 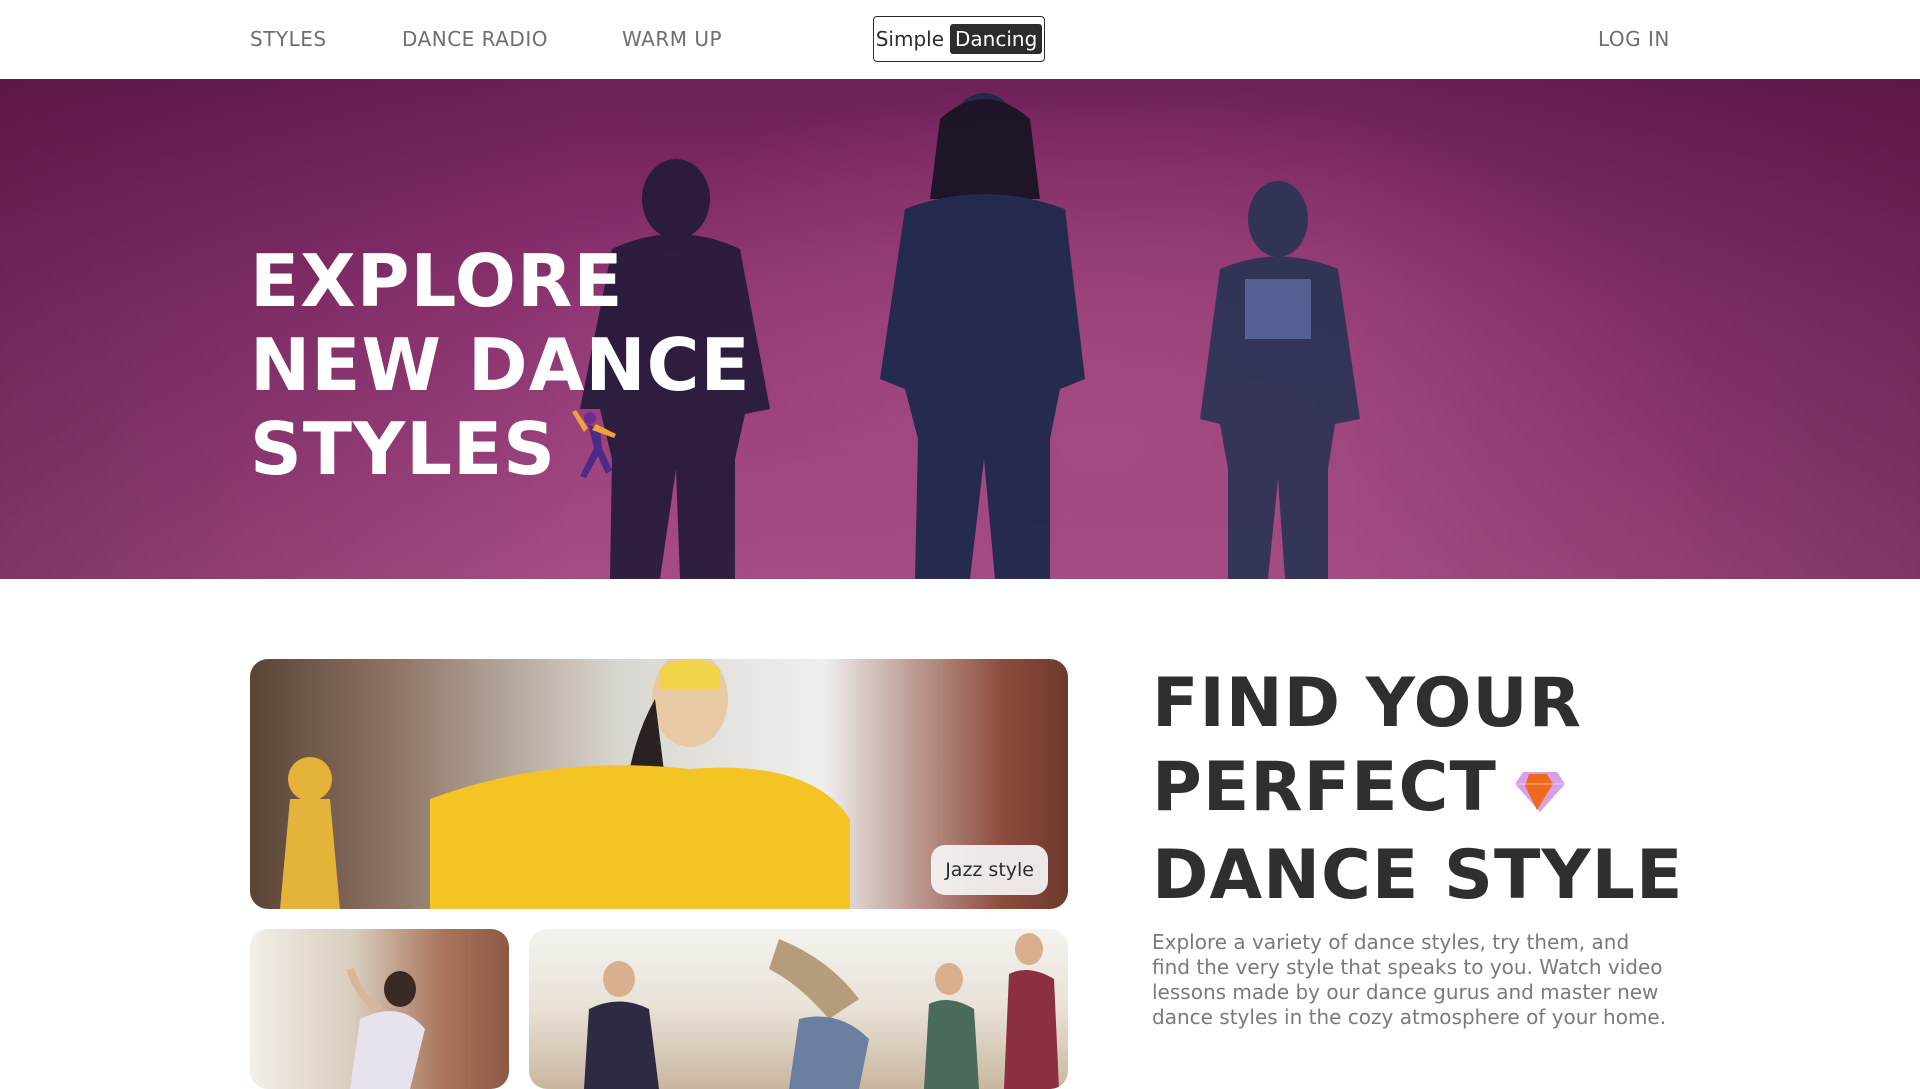 I want to click on hero-heading-line-1: EXPLORE, so click(x=437, y=281).